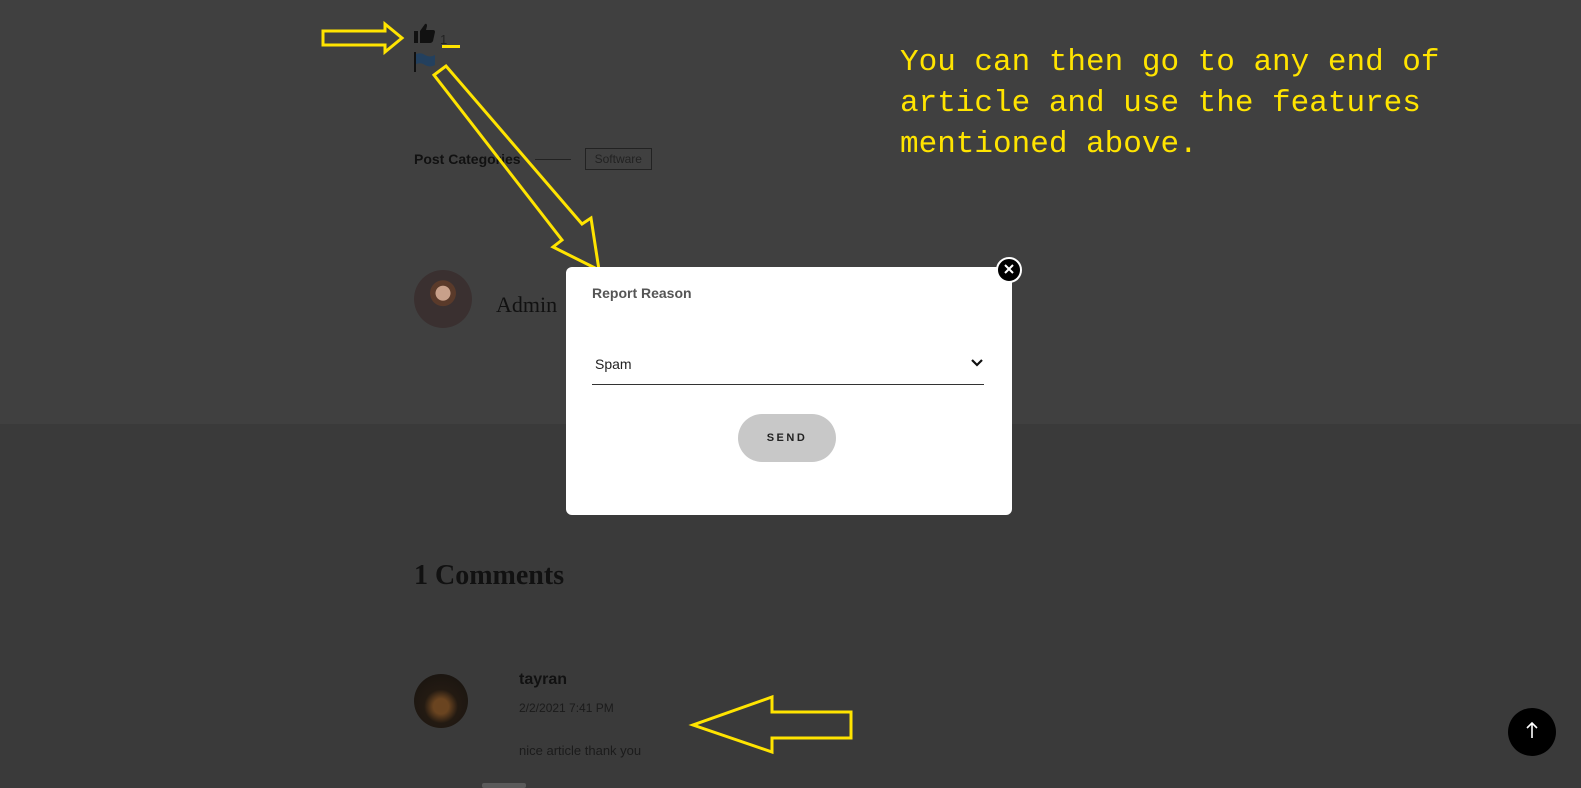 The width and height of the screenshot is (1581, 788). Describe the element at coordinates (443, 299) in the screenshot. I see `avatar` at that location.